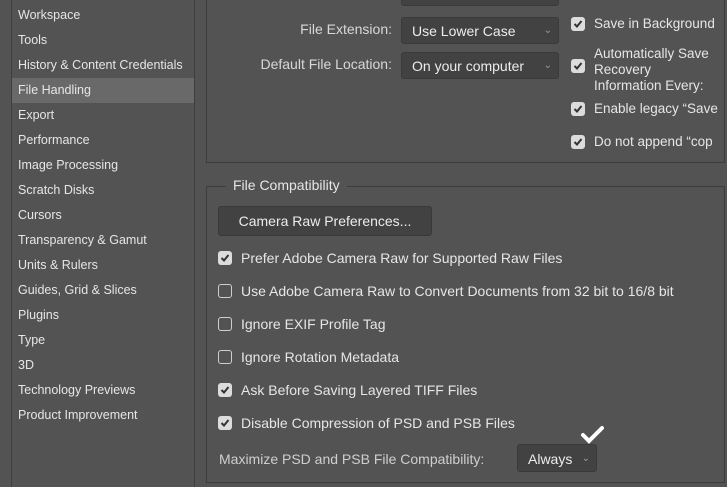 Image resolution: width=727 pixels, height=487 pixels. What do you see at coordinates (649, 85) in the screenshot?
I see `save-option-1-label-line2: Information Every:` at bounding box center [649, 85].